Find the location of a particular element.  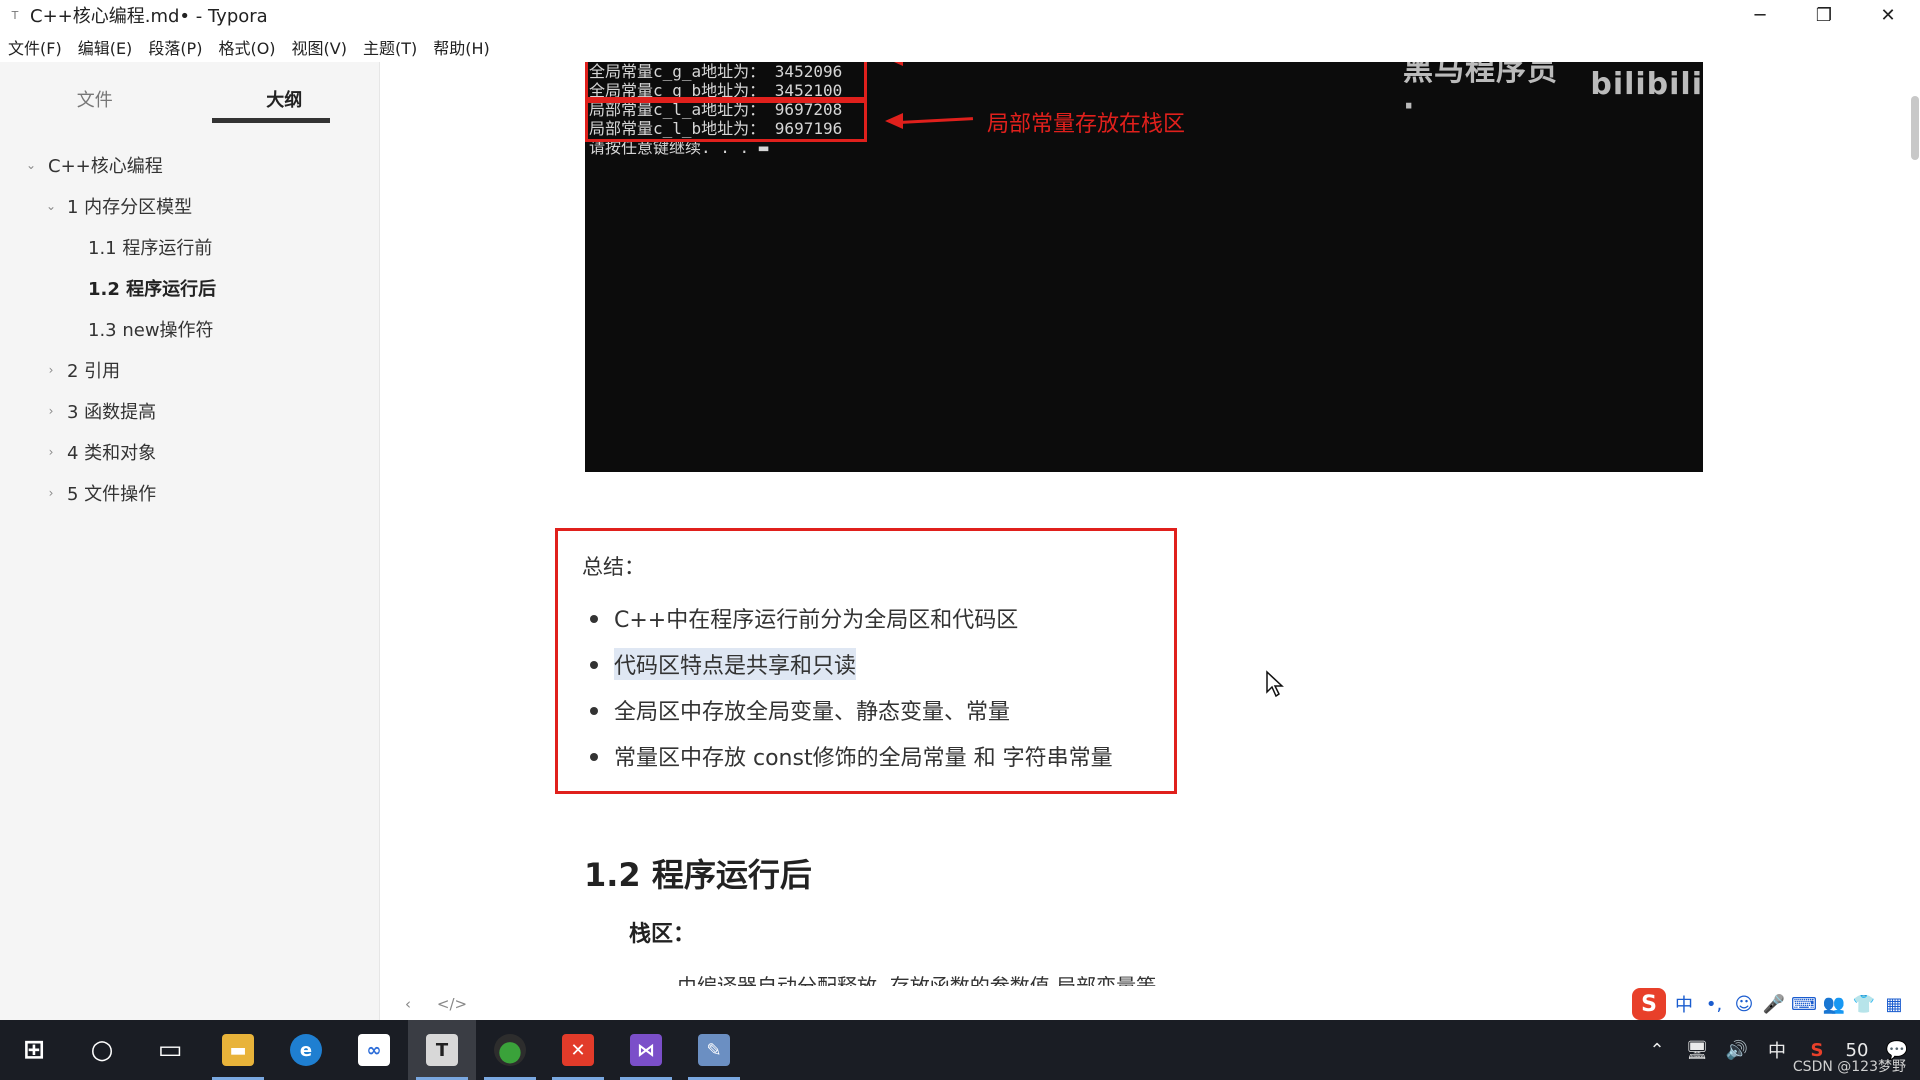

outline-item: › 3 函数提高 is located at coordinates (190, 410).